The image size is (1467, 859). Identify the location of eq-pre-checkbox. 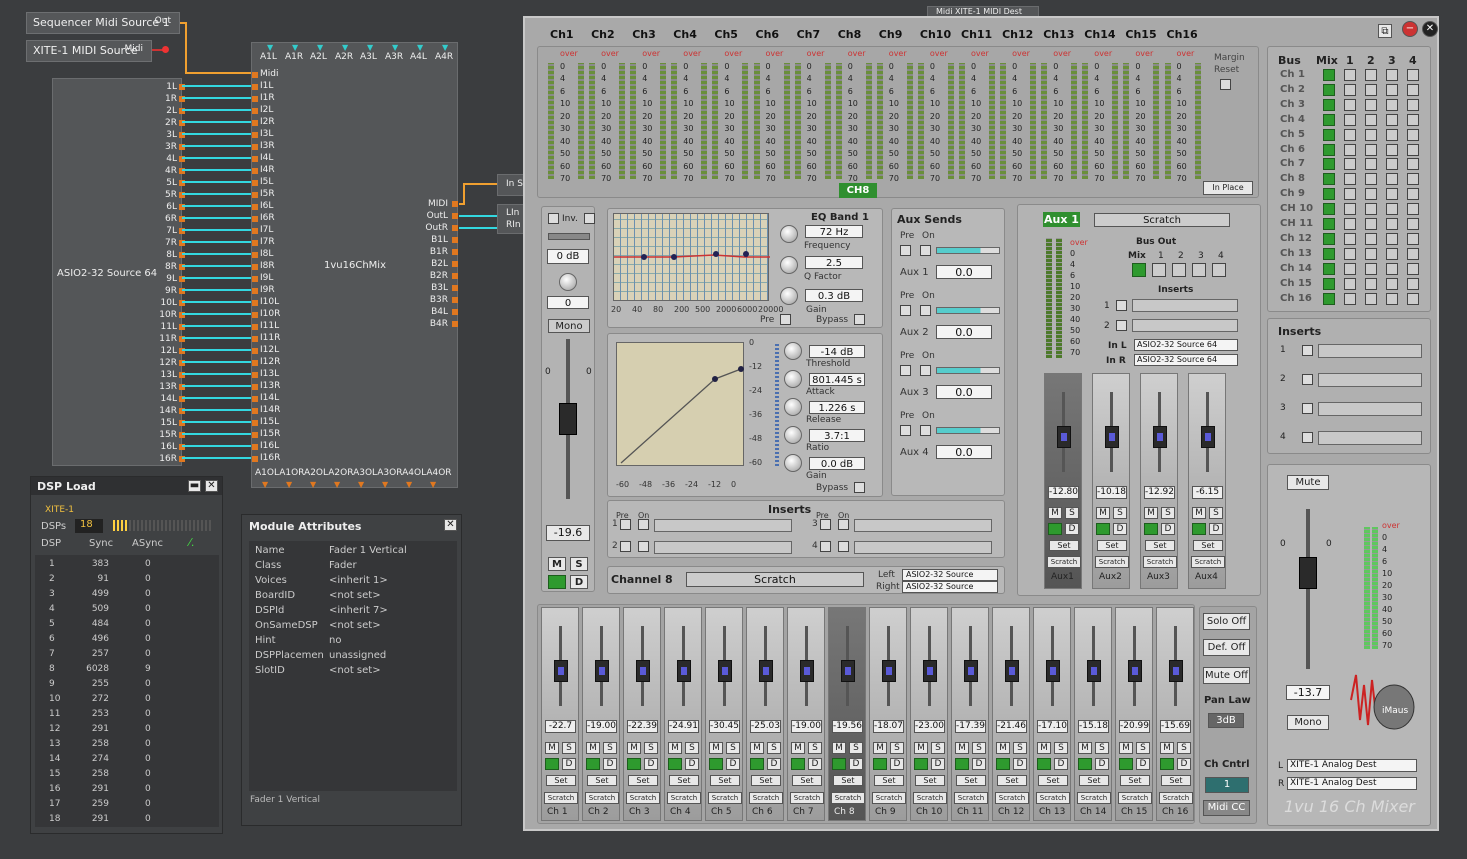
(785, 319).